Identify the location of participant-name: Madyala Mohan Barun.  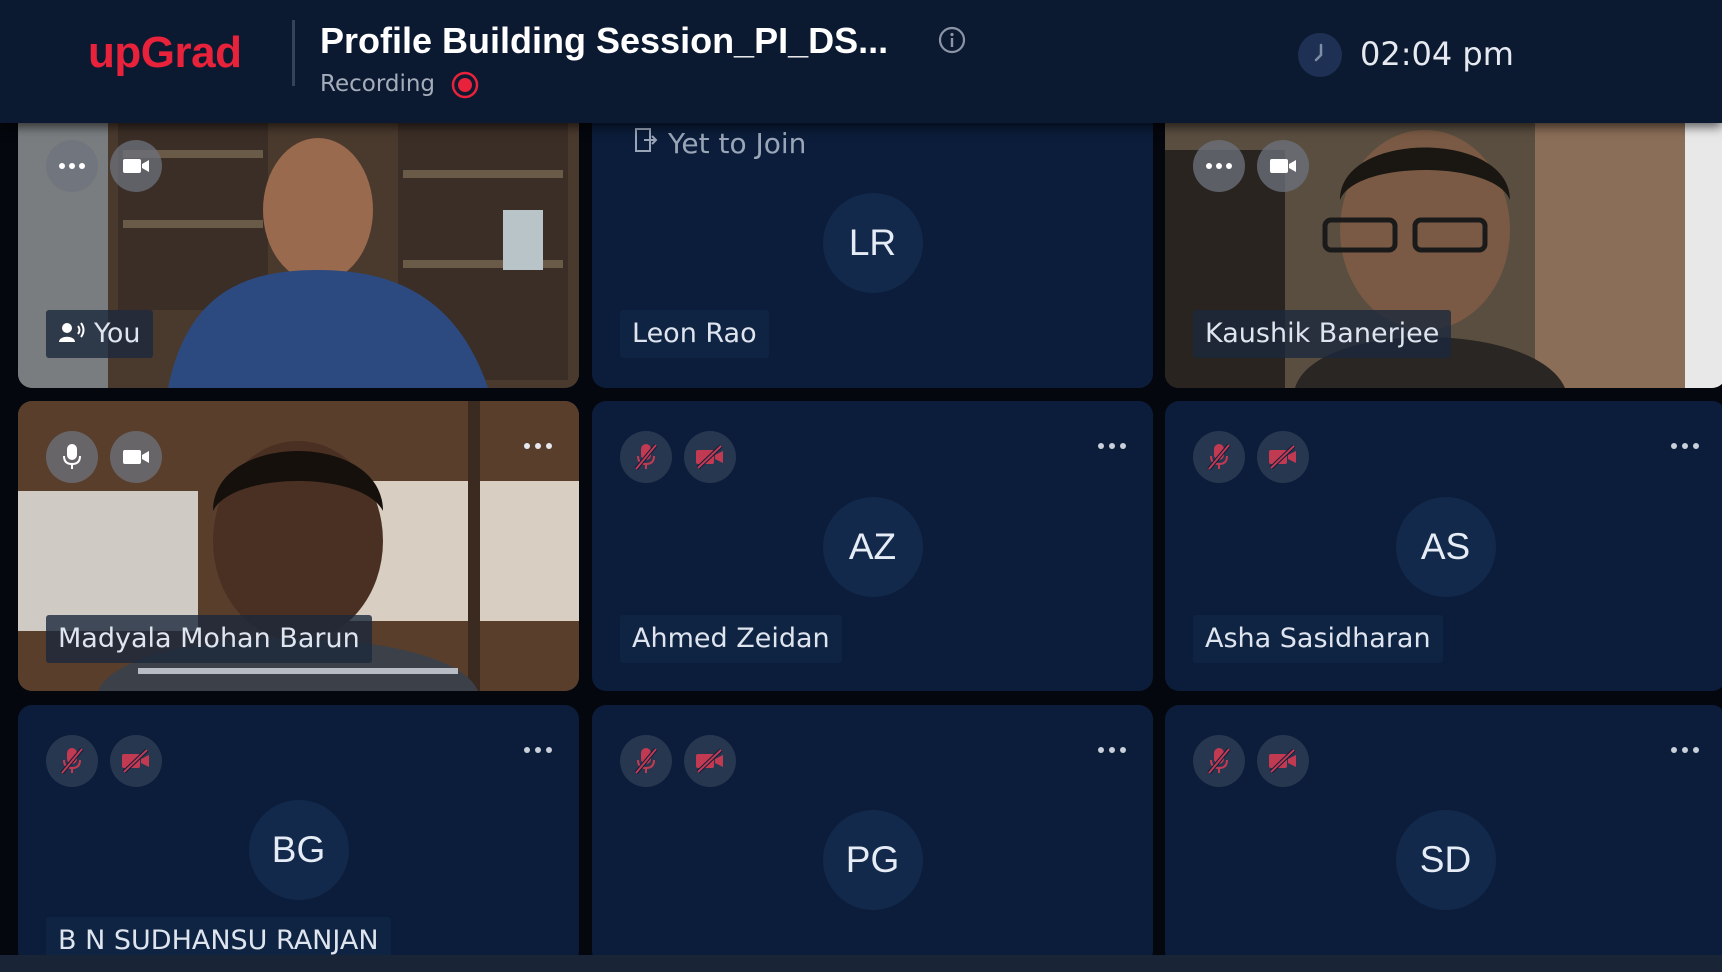
(209, 639).